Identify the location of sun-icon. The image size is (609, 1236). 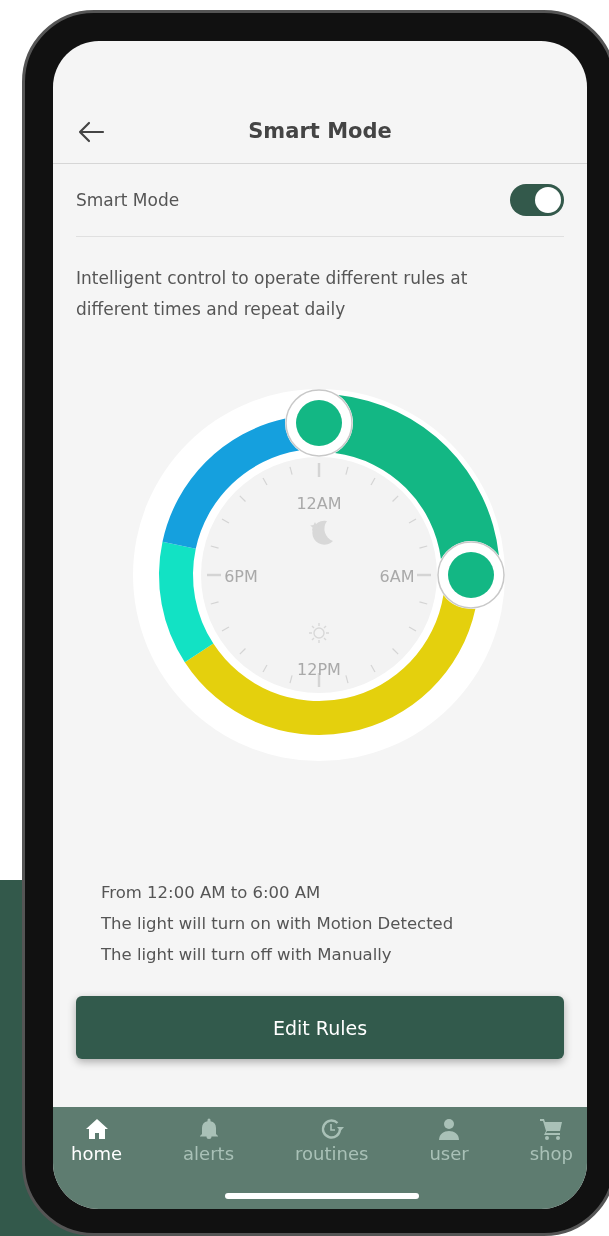
(319, 633).